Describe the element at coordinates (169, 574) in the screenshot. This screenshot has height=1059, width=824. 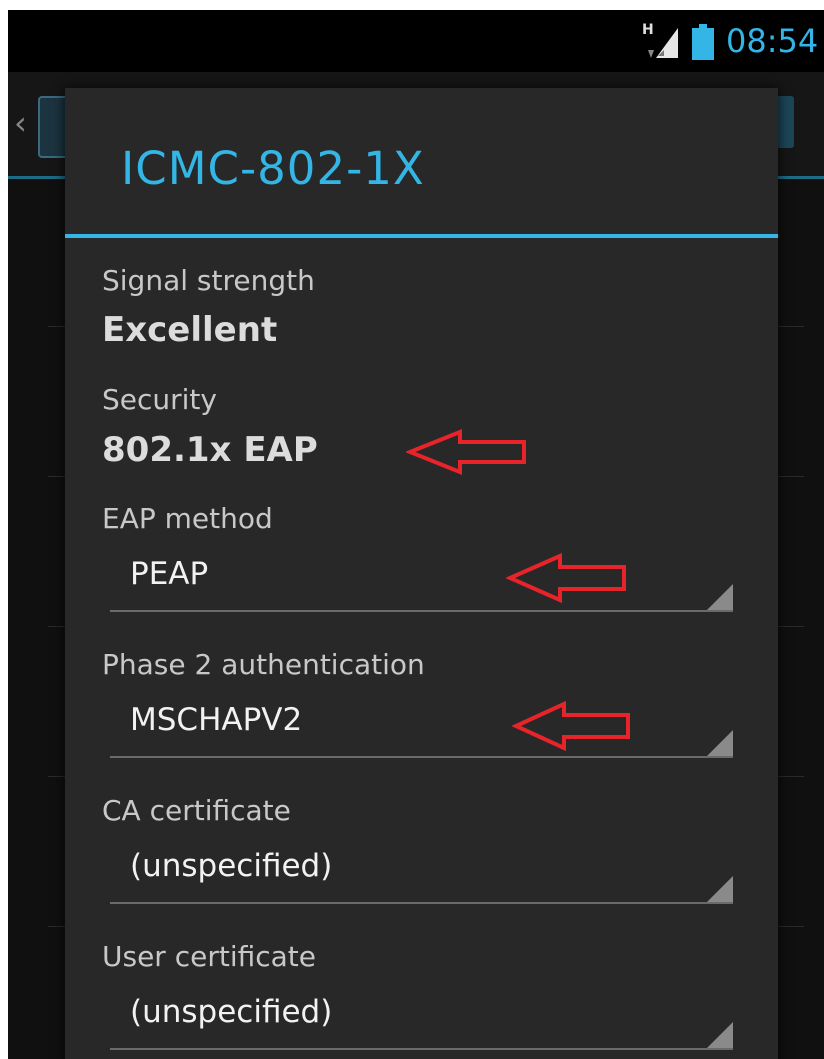
I see `eap-method-selected: PEAP` at that location.